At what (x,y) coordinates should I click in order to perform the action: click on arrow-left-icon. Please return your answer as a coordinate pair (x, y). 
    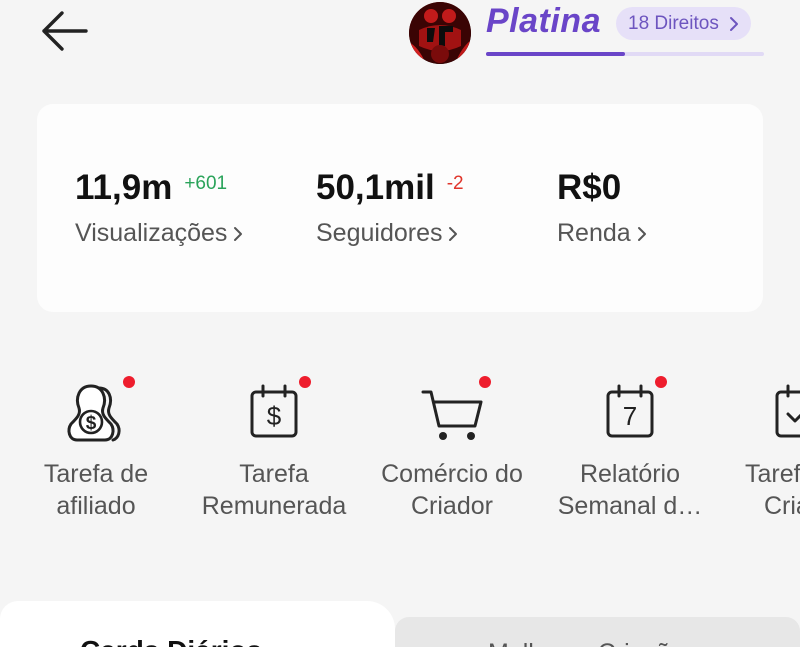
    Looking at the image, I should click on (65, 31).